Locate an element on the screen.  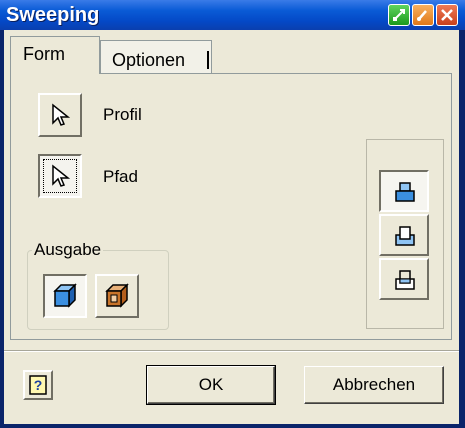
output-solid-button is located at coordinates (65, 296).